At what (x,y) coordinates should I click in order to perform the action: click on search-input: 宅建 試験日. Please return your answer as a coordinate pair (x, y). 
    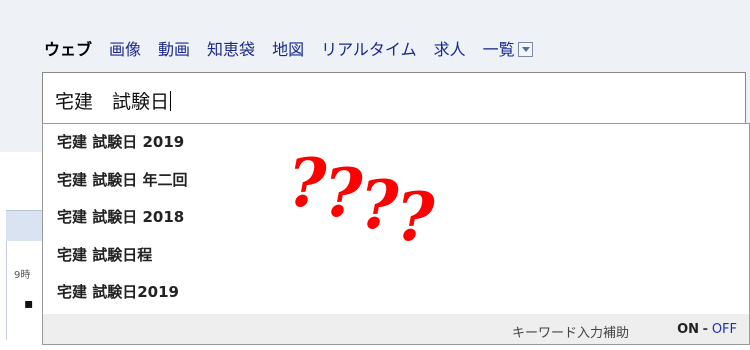
    Looking at the image, I should click on (394, 98).